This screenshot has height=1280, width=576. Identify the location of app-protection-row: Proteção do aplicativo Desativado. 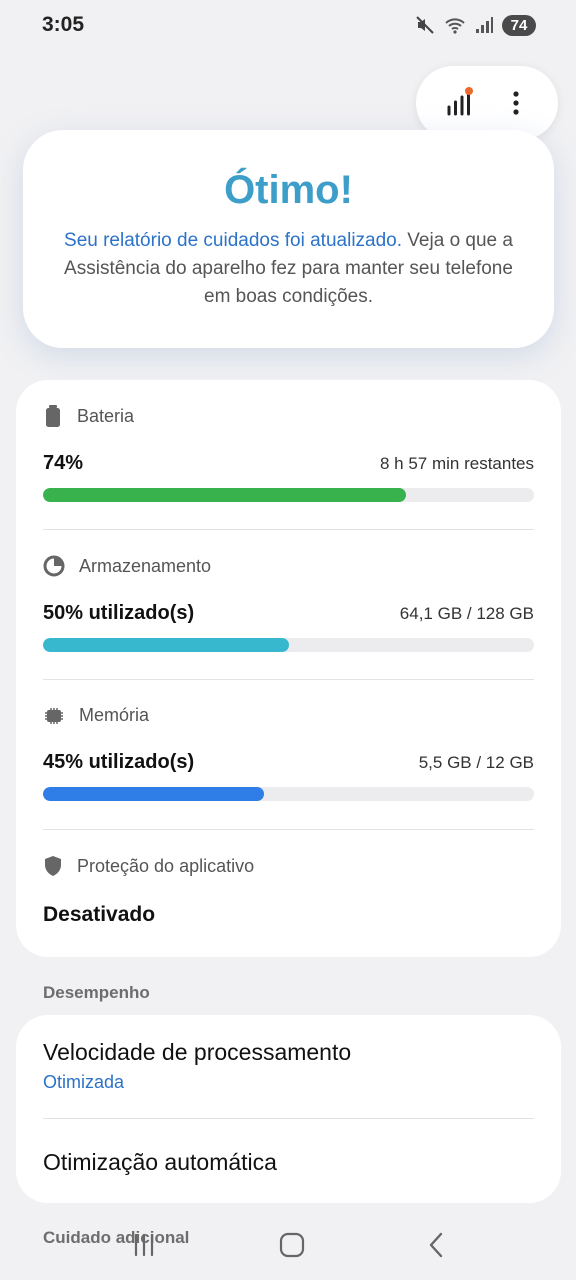
(288, 905).